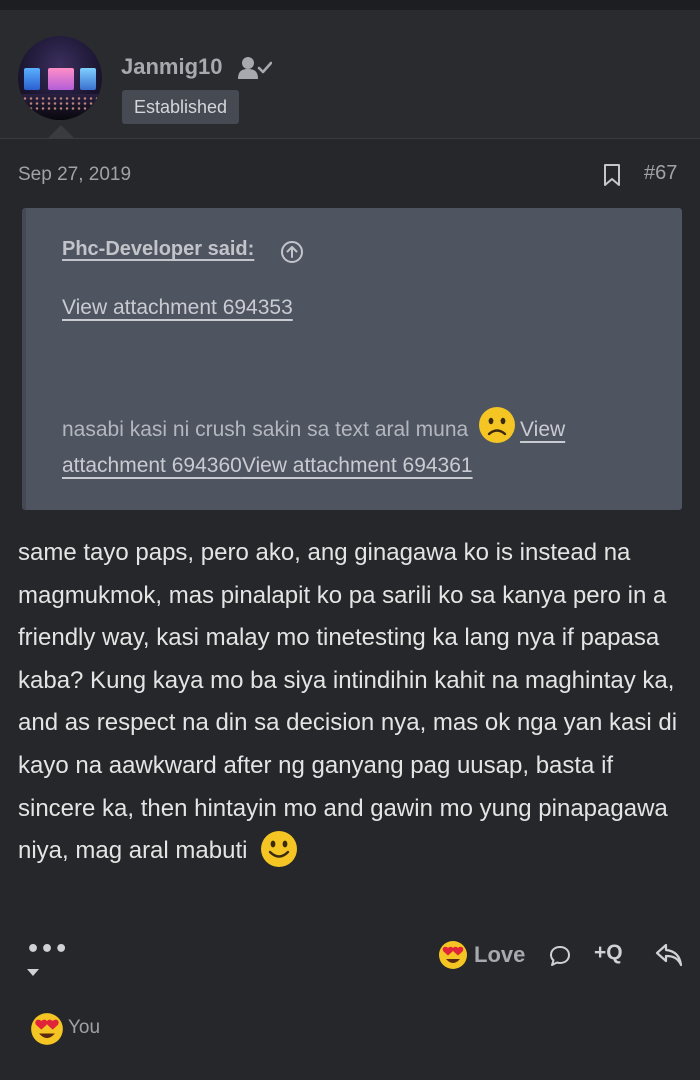 This screenshot has height=1080, width=700. Describe the element at coordinates (292, 252) in the screenshot. I see `arrow-up-circle-icon` at that location.